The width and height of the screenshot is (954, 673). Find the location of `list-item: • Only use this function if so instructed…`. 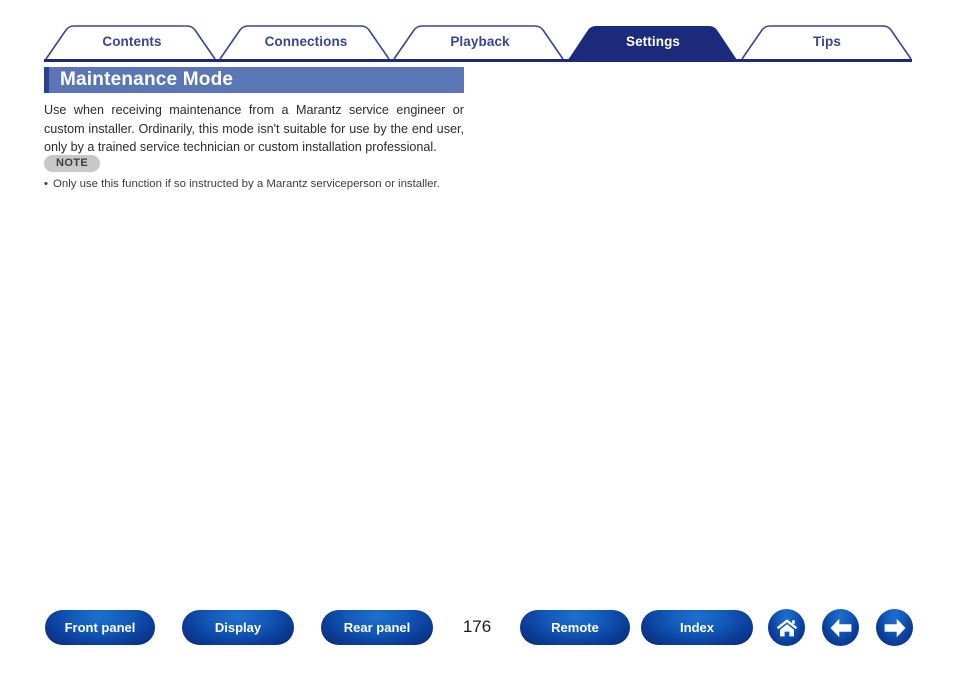

list-item: • Only use this function if so instructed… is located at coordinates (284, 184).